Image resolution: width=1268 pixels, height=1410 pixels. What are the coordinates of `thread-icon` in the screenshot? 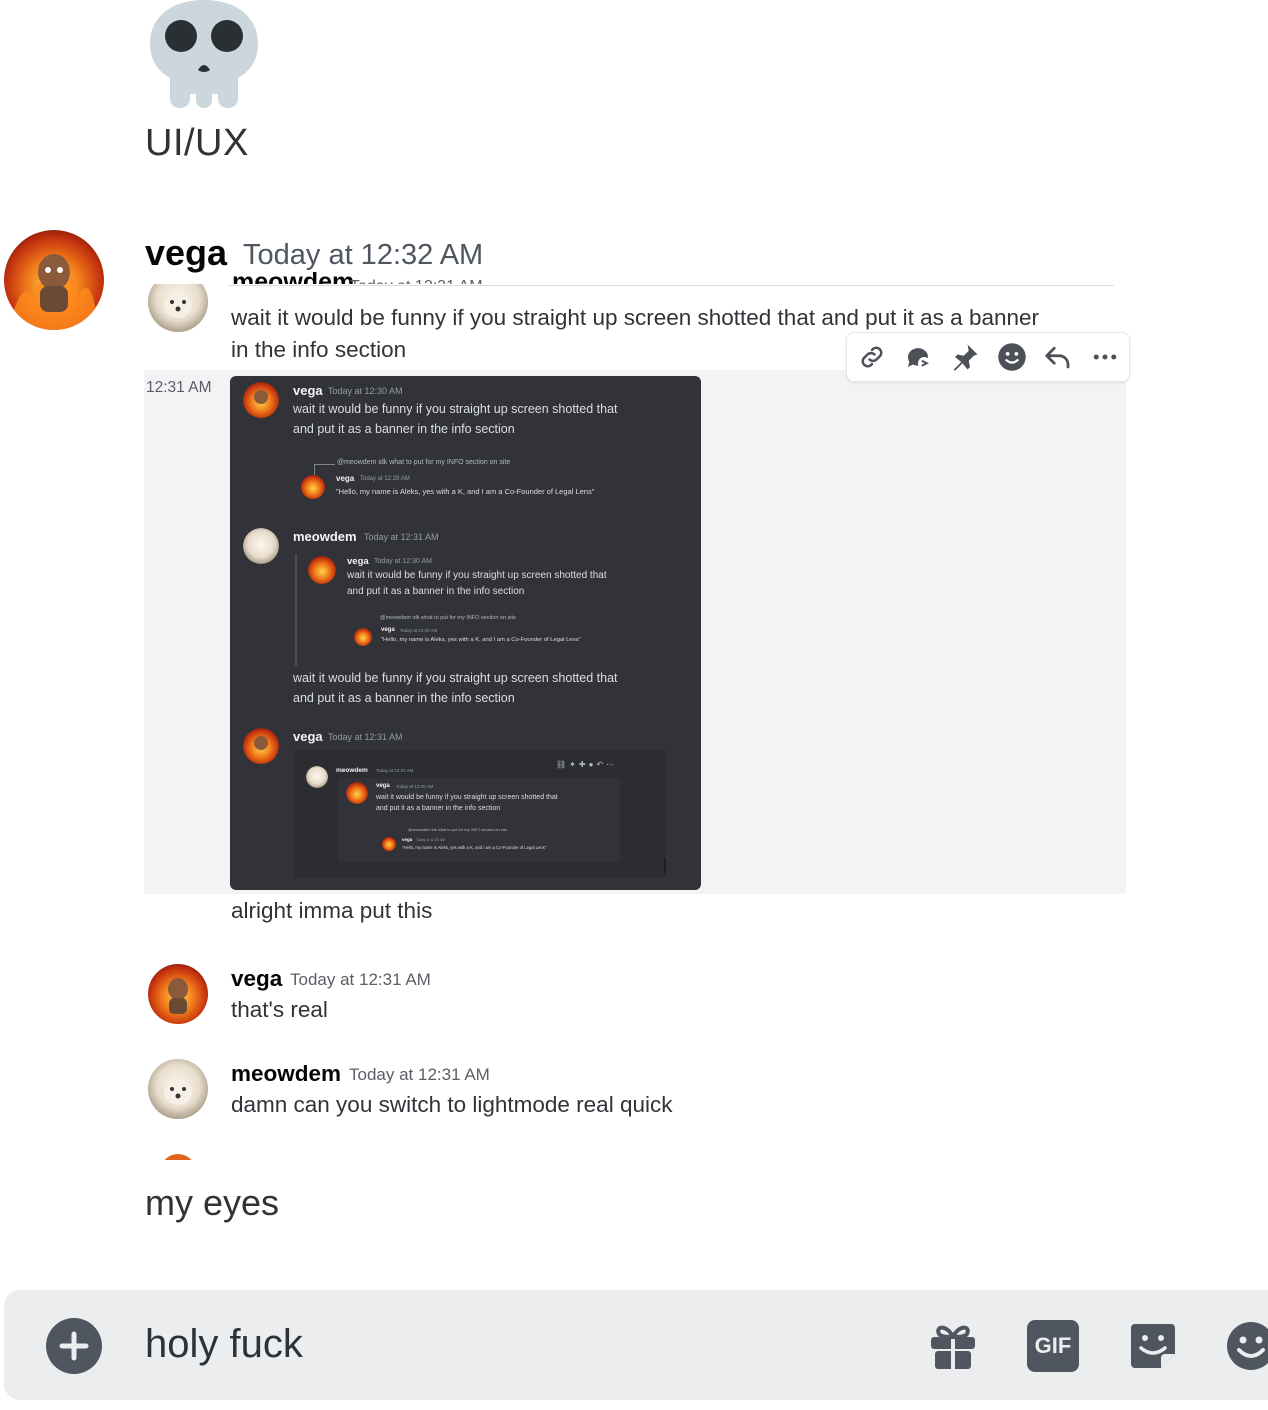 It's located at (918, 357).